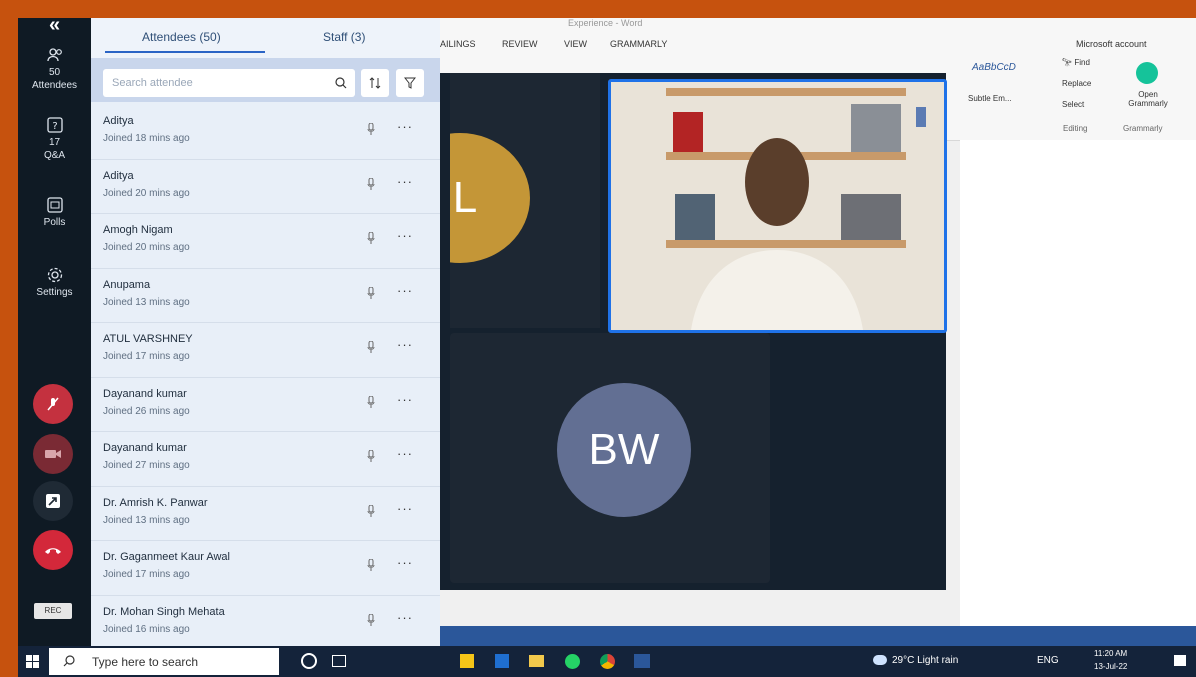  What do you see at coordinates (53, 501) in the screenshot?
I see `share-screen-button` at bounding box center [53, 501].